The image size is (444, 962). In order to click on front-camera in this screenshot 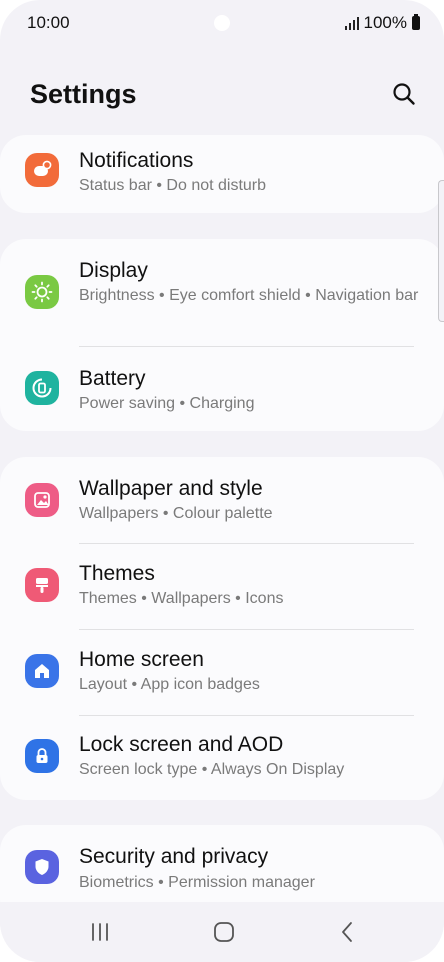, I will do `click(222, 23)`.